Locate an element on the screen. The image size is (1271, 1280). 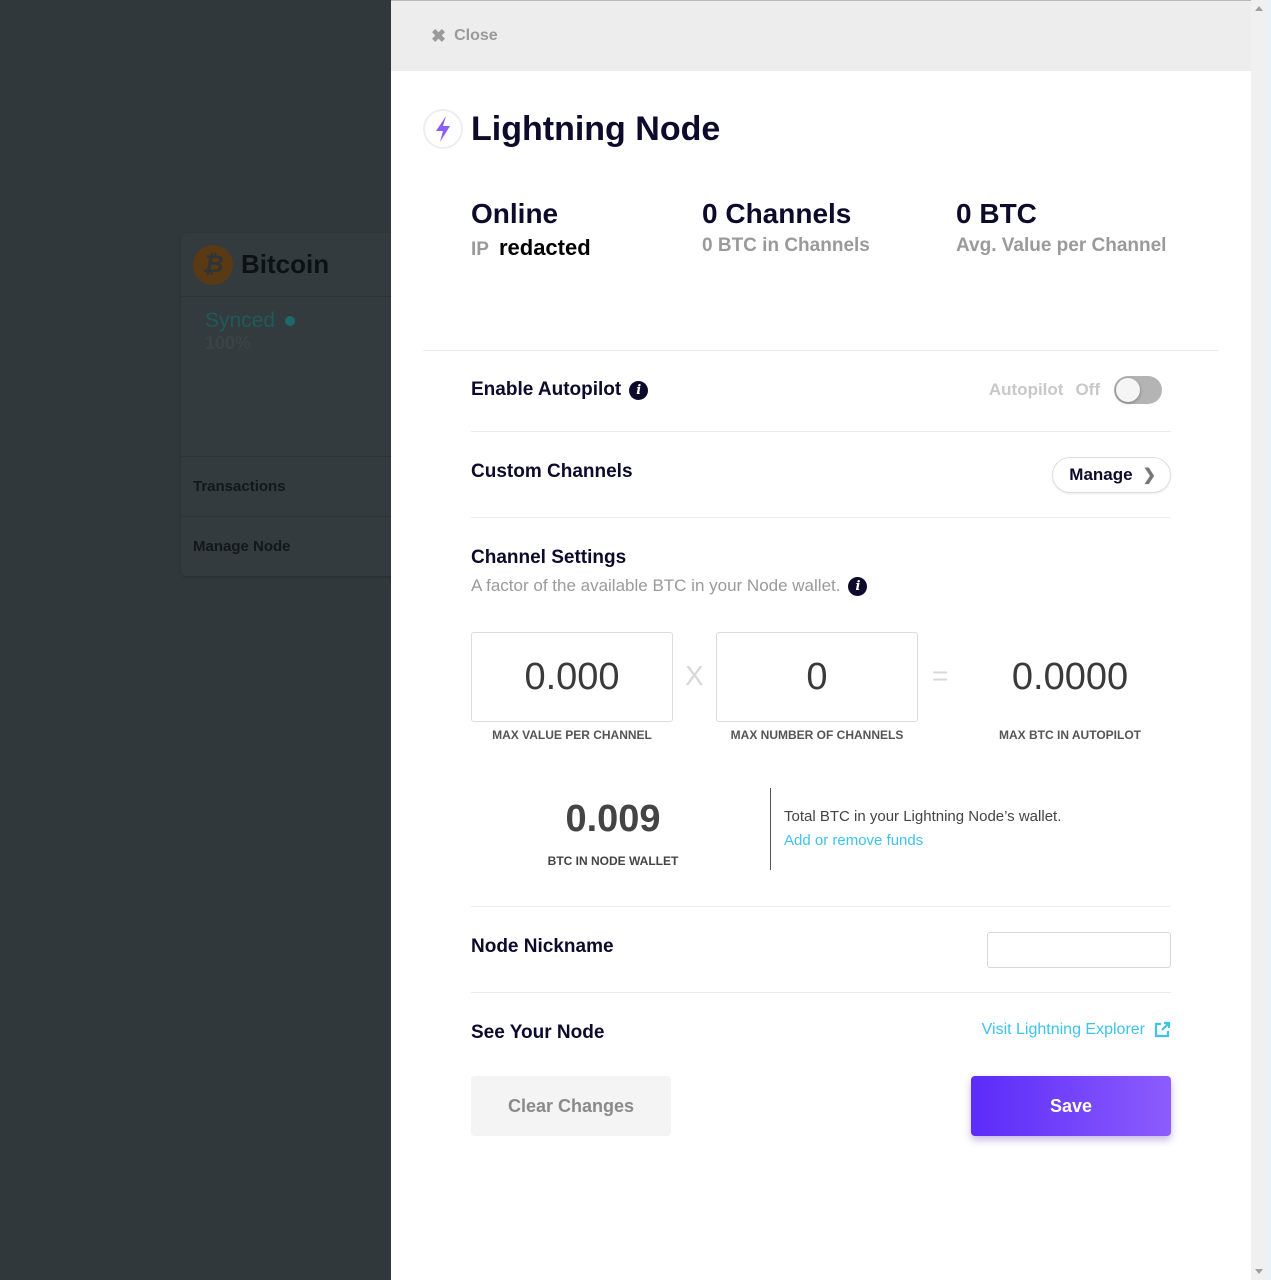
autopilot-row: Enable Autopilot i is located at coordinates (560, 390).